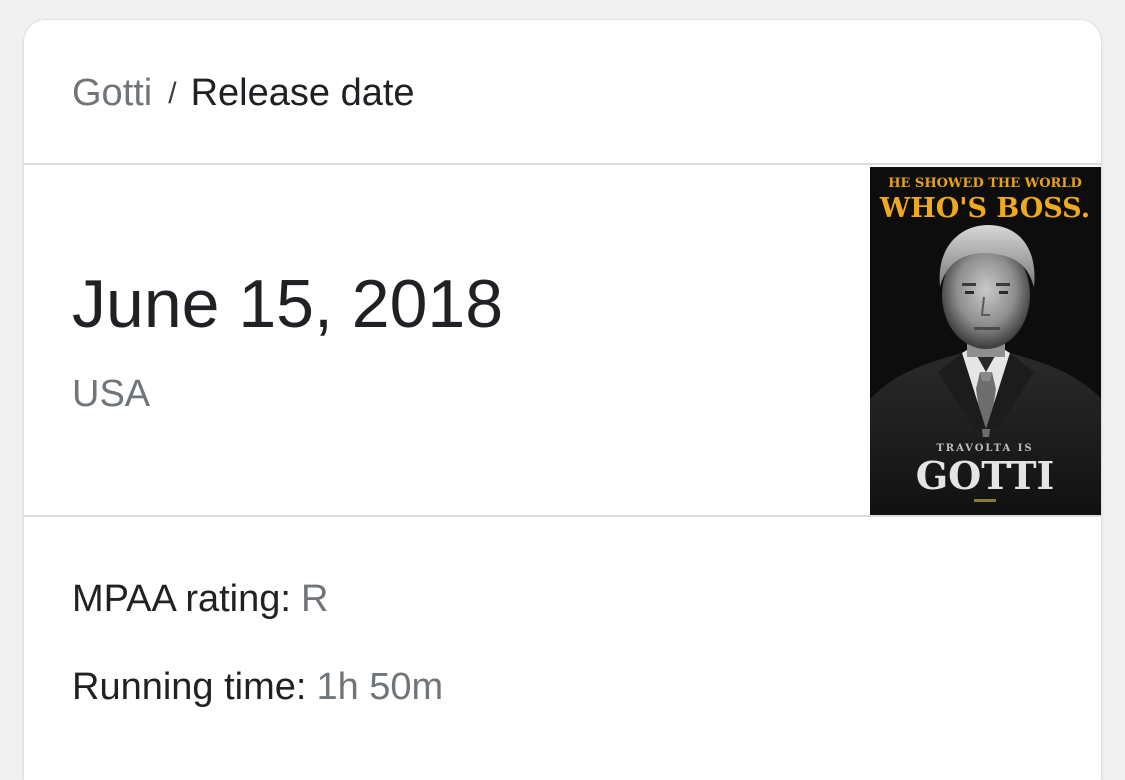 The height and width of the screenshot is (780, 1125). Describe the element at coordinates (562, 516) in the screenshot. I see `details-divider` at that location.